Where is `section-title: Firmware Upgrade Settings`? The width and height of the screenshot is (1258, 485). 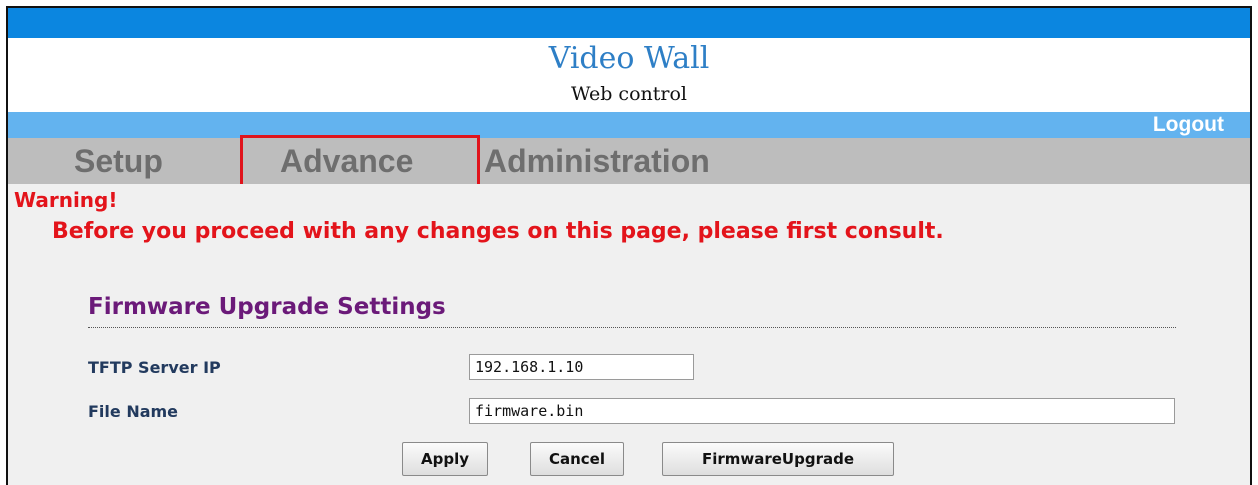 section-title: Firmware Upgrade Settings is located at coordinates (267, 307).